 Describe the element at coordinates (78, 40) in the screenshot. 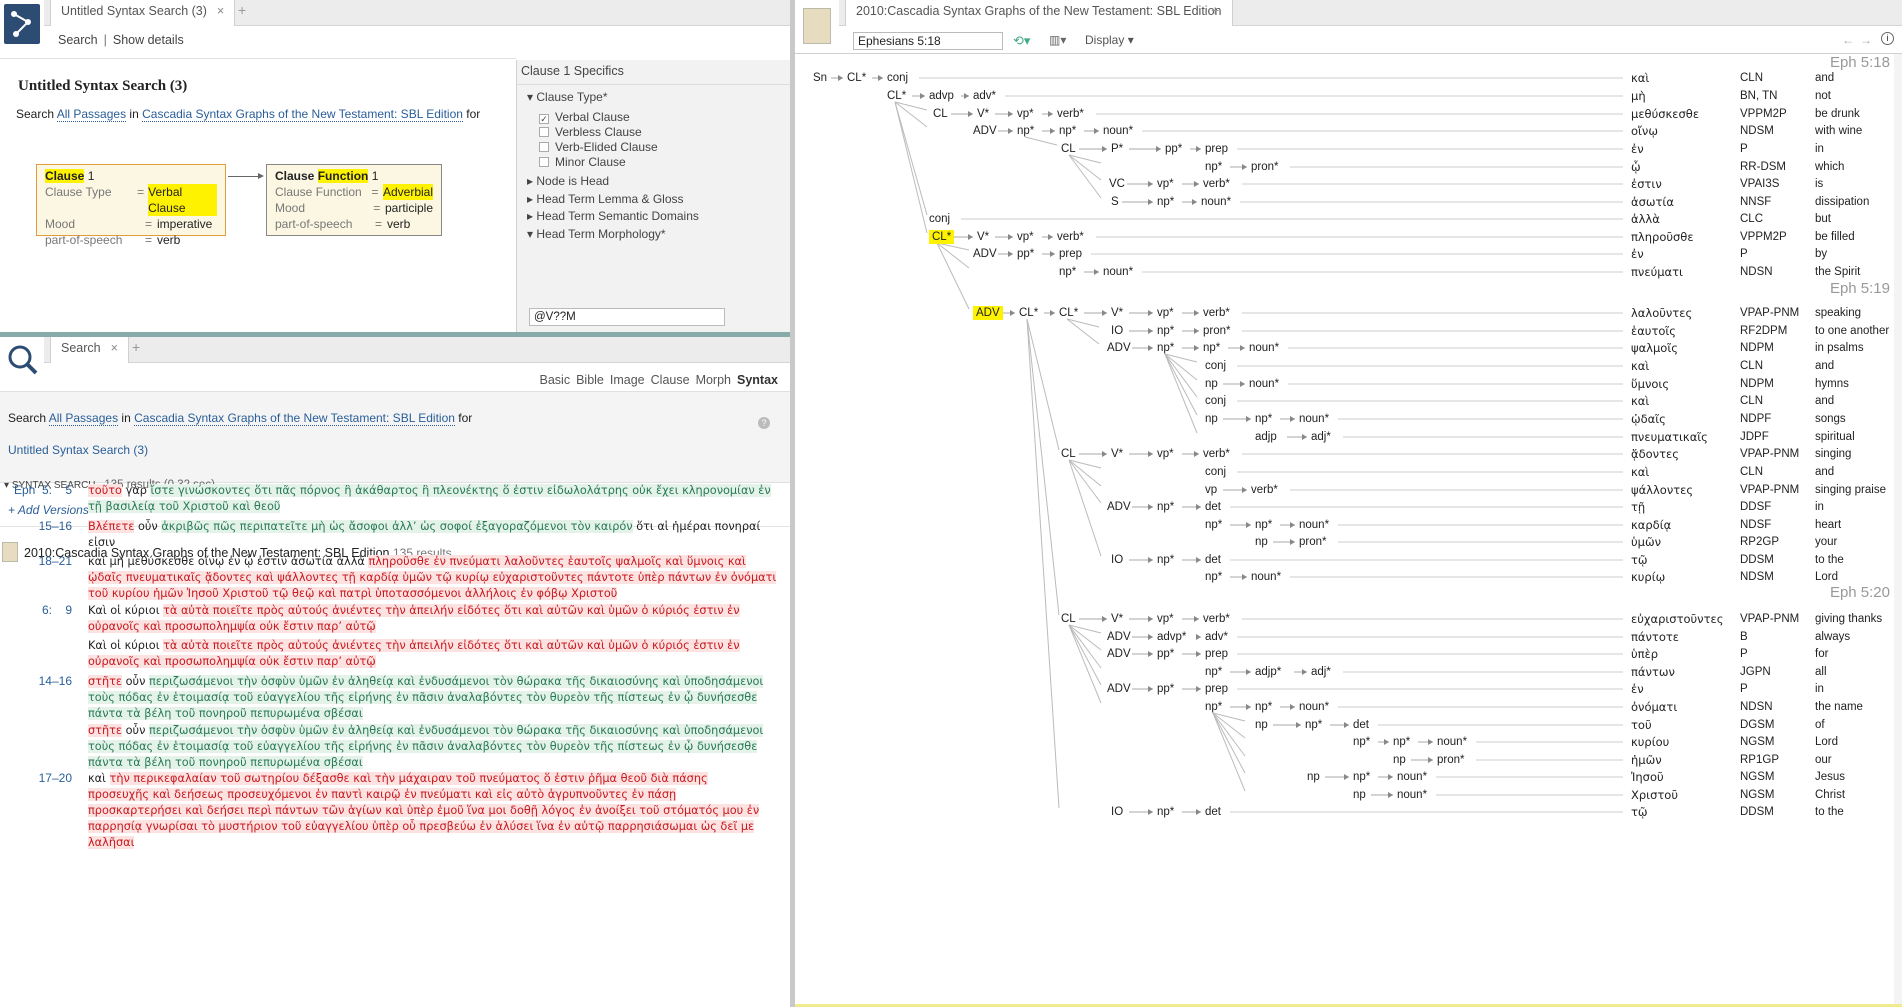

I see `search-button: Search` at that location.